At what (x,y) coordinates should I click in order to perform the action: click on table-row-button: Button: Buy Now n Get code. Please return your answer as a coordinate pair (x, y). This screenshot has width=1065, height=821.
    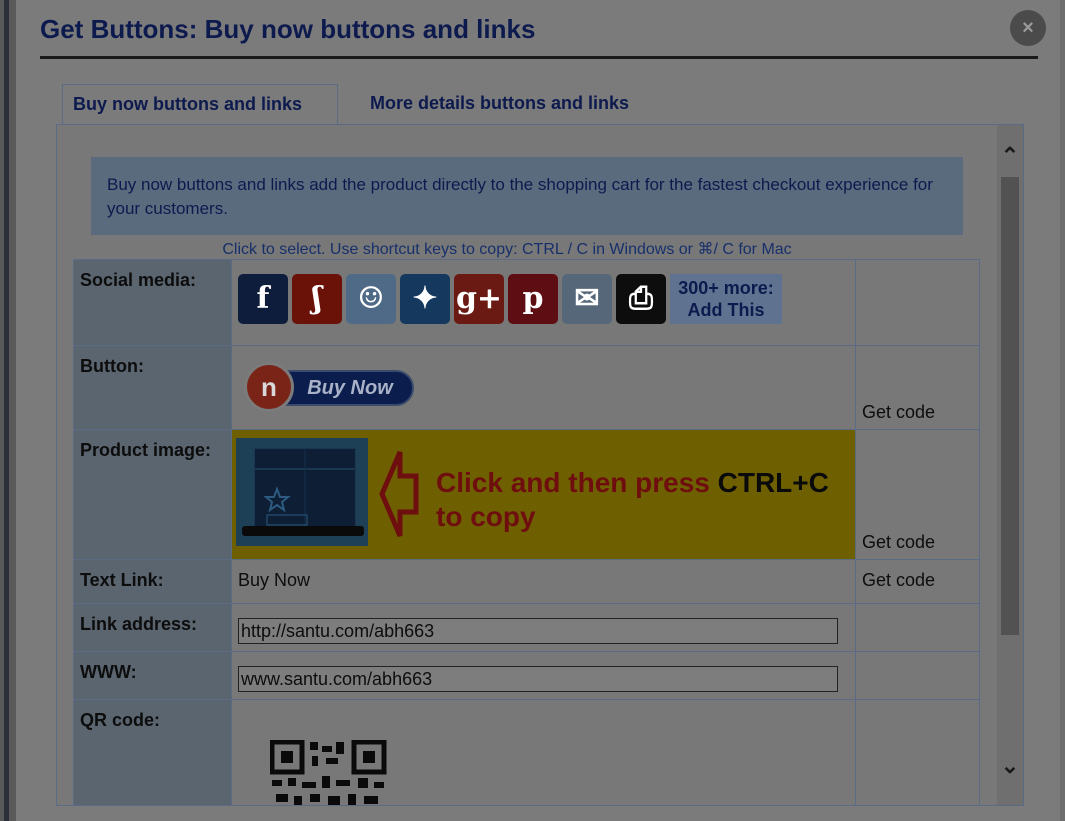
    Looking at the image, I should click on (526, 387).